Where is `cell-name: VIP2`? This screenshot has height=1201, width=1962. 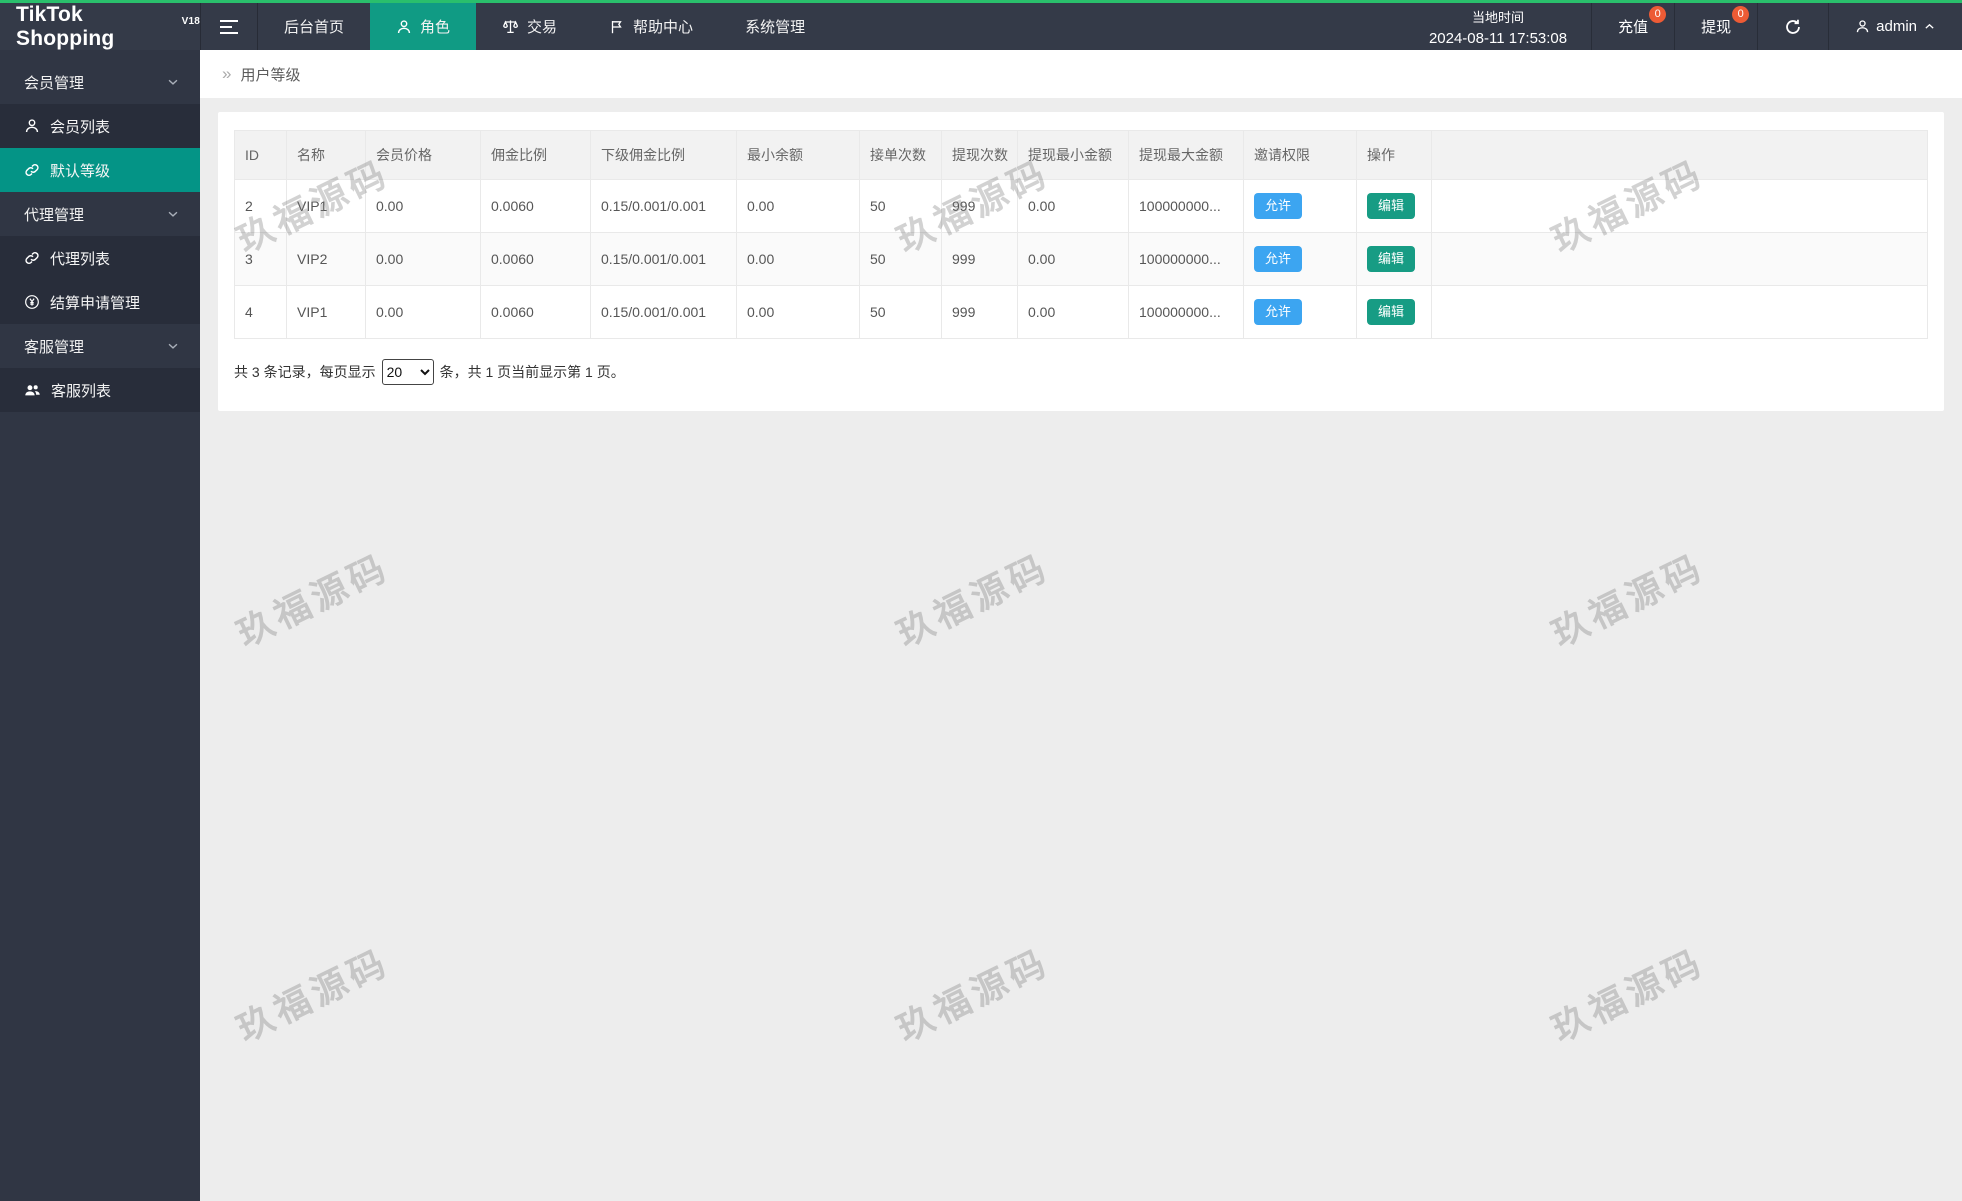
cell-name: VIP2 is located at coordinates (326, 259).